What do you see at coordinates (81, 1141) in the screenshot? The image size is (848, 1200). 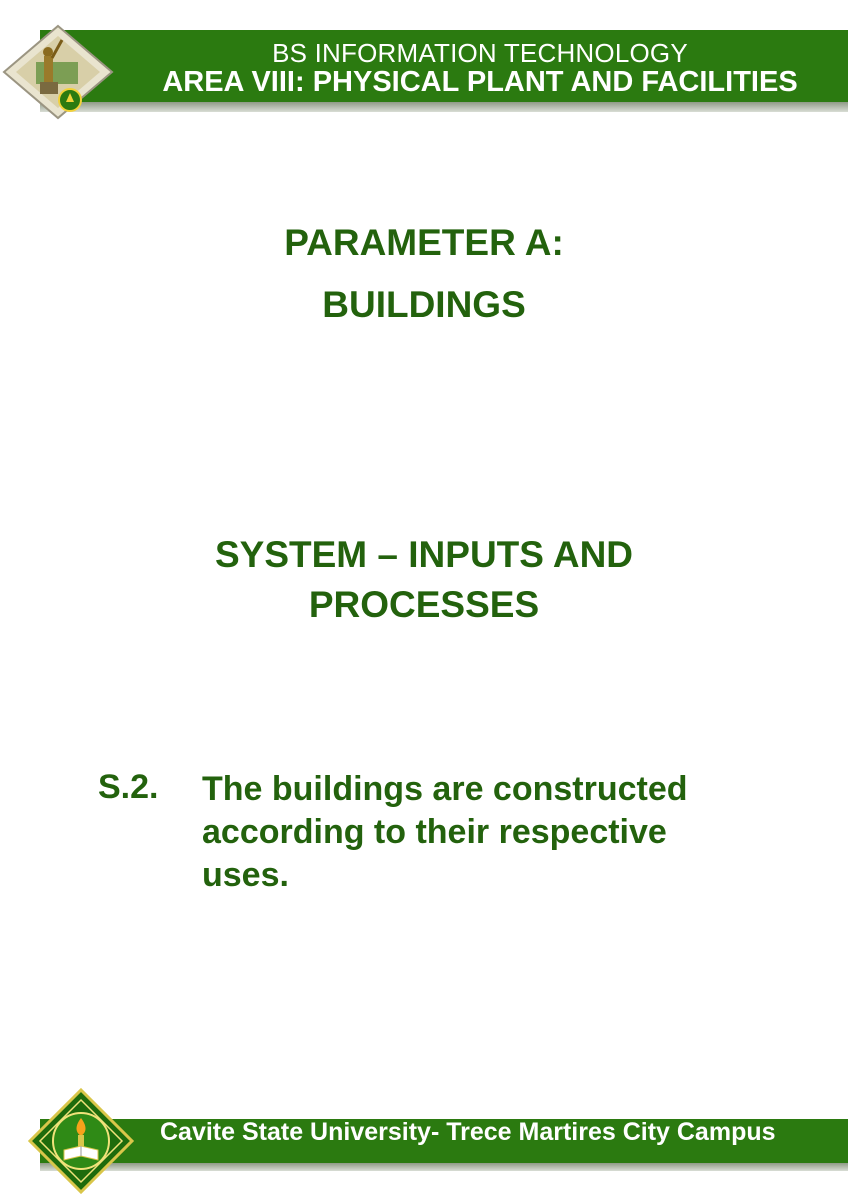 I see `university-seal-icon` at bounding box center [81, 1141].